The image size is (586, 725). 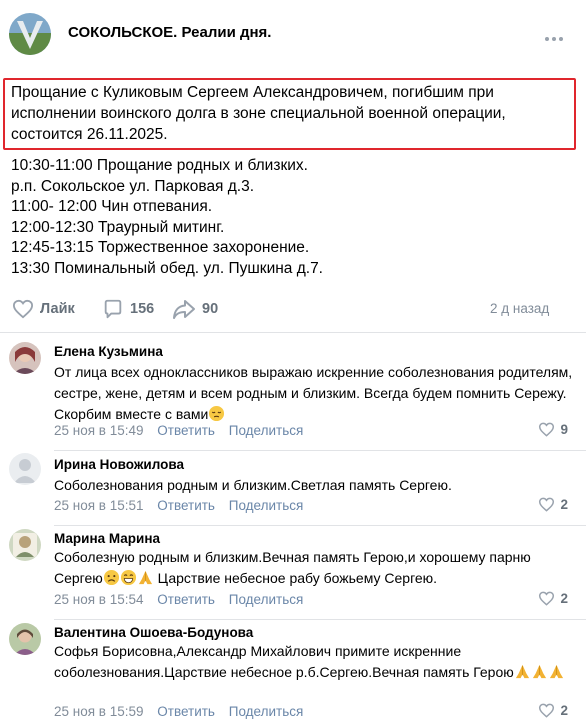 I want to click on comment-meta: 25 ноя в 15:54 Ответить Поделиться, so click(x=178, y=599).